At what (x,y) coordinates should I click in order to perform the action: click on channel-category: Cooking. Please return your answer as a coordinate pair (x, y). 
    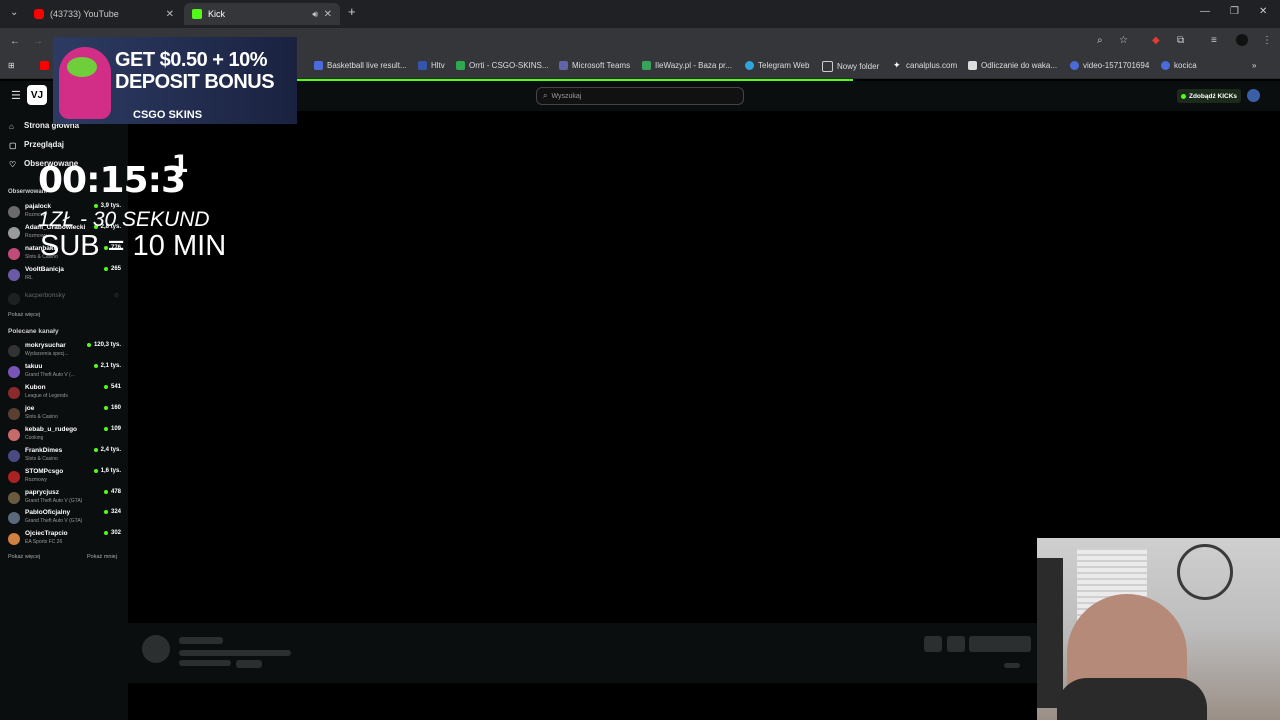
    Looking at the image, I should click on (34, 438).